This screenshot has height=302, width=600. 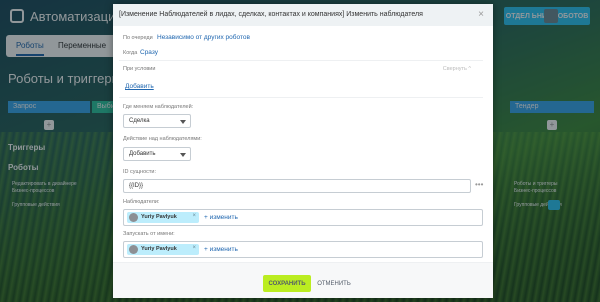 I want to click on close-icon: ×, so click(x=481, y=15).